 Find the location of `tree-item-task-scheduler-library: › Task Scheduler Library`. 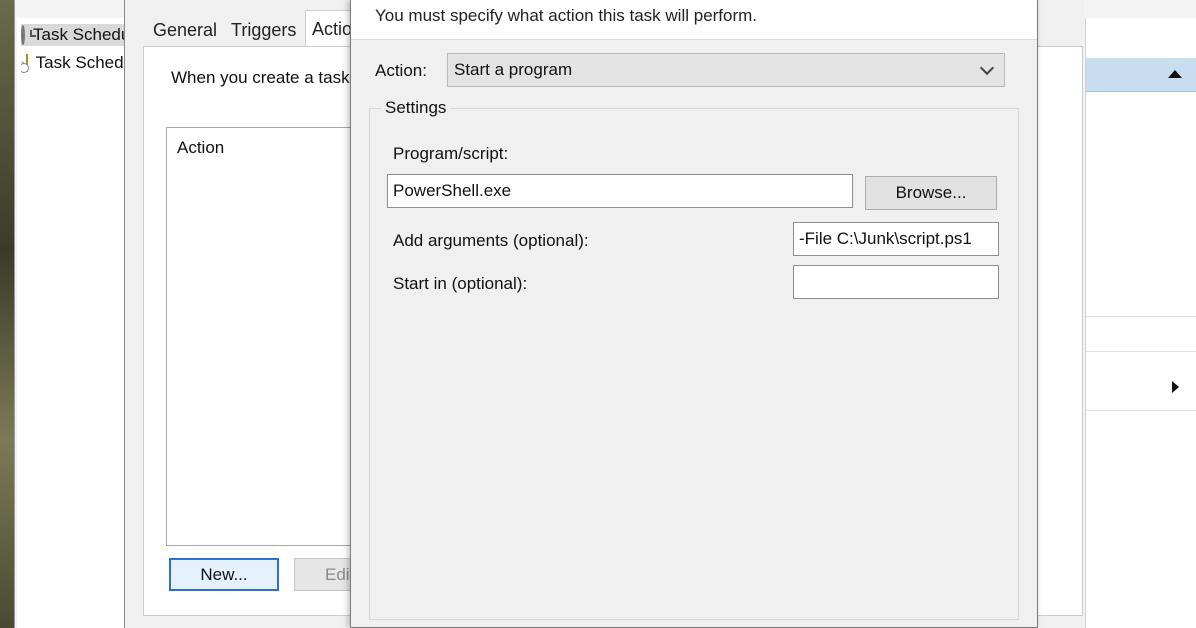

tree-item-task-scheduler-library: › Task Scheduler Library is located at coordinates (75, 63).